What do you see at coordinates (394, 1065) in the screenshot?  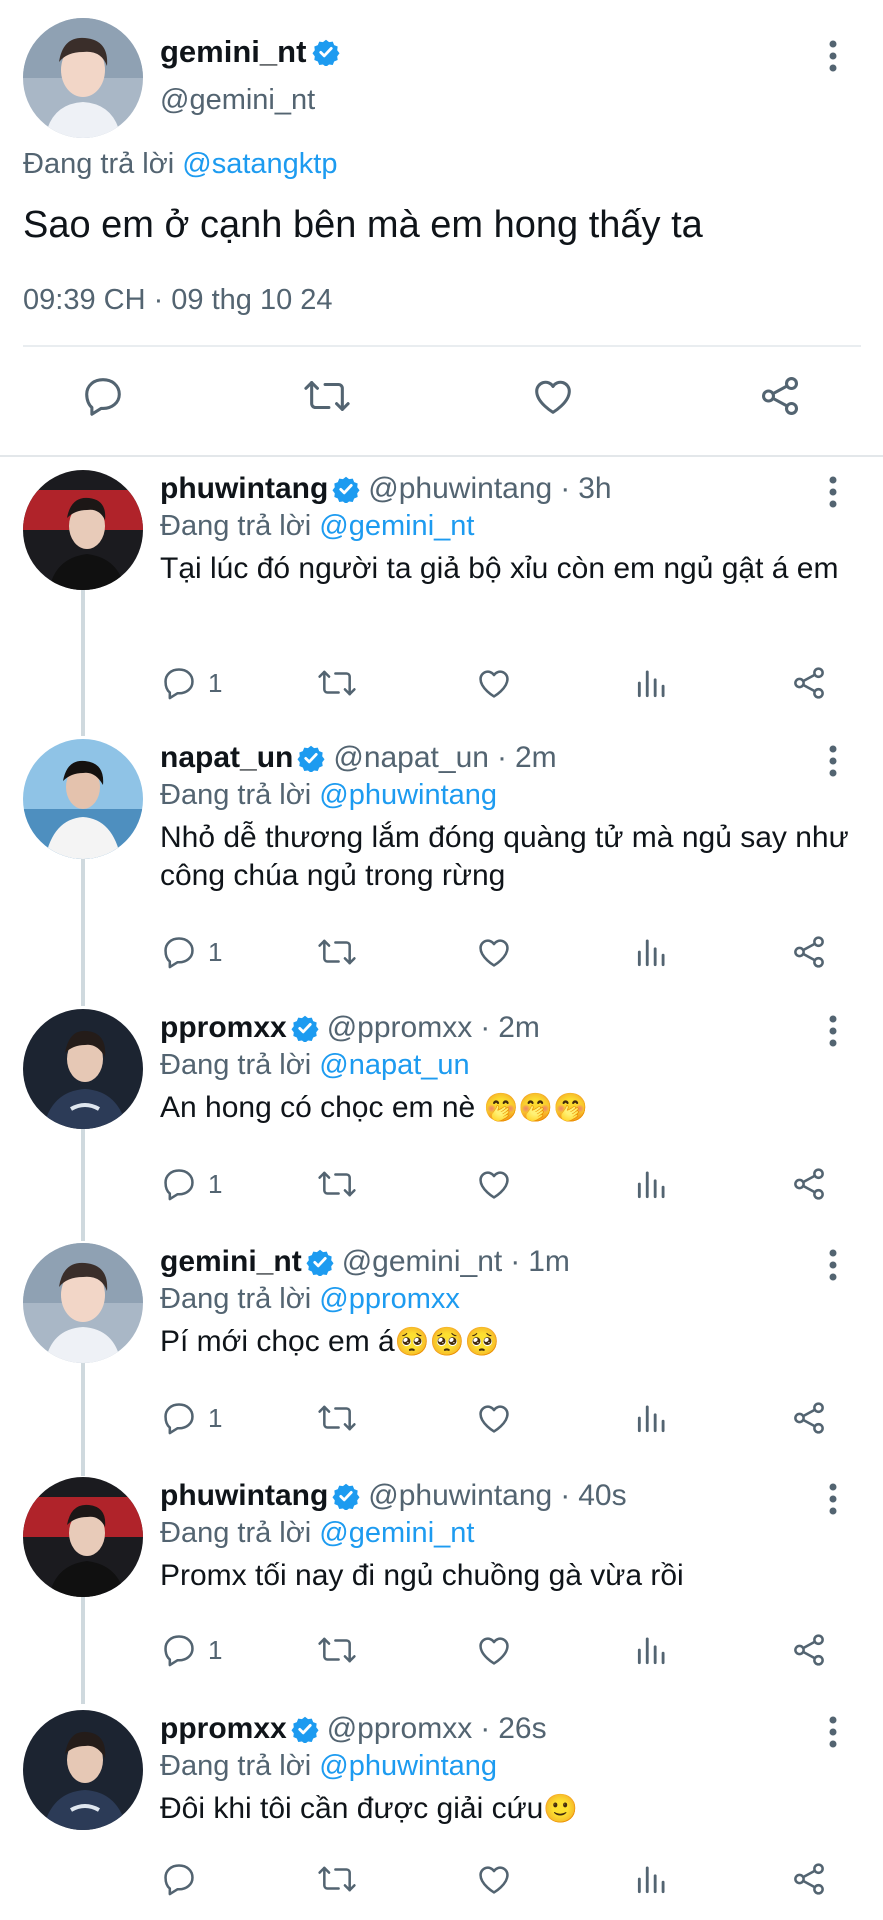 I see `reply-mention-link: @napat_un` at bounding box center [394, 1065].